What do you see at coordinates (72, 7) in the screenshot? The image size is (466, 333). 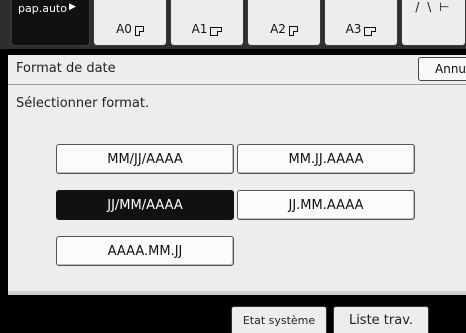 I see `play-arrow-icon: ▶` at bounding box center [72, 7].